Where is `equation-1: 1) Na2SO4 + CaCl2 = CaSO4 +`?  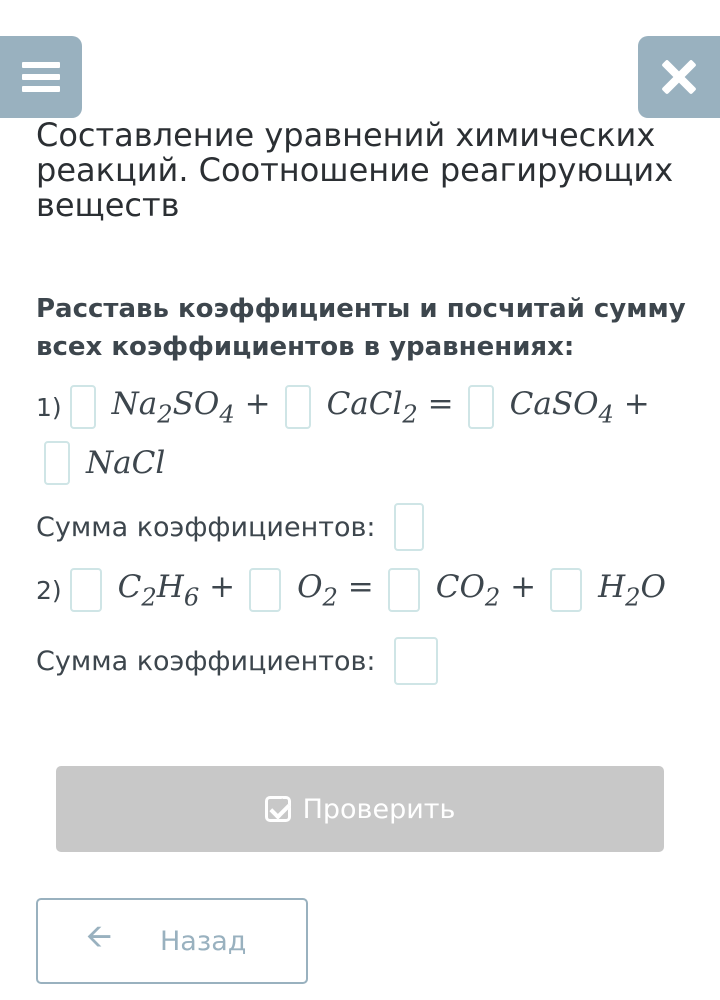 equation-1: 1) Na2SO4 + CaCl2 = CaSO4 + is located at coordinates (343, 407).